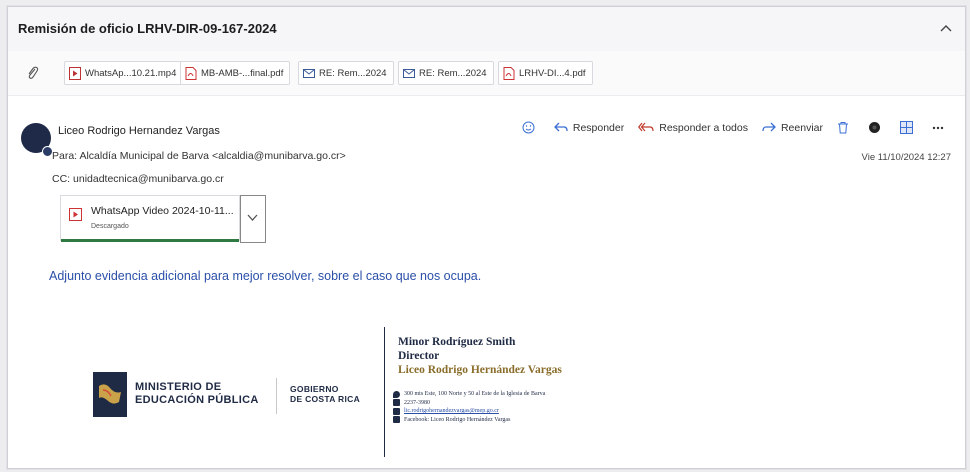 The width and height of the screenshot is (970, 472). What do you see at coordinates (33, 72) in the screenshot?
I see `paperclip-icon` at bounding box center [33, 72].